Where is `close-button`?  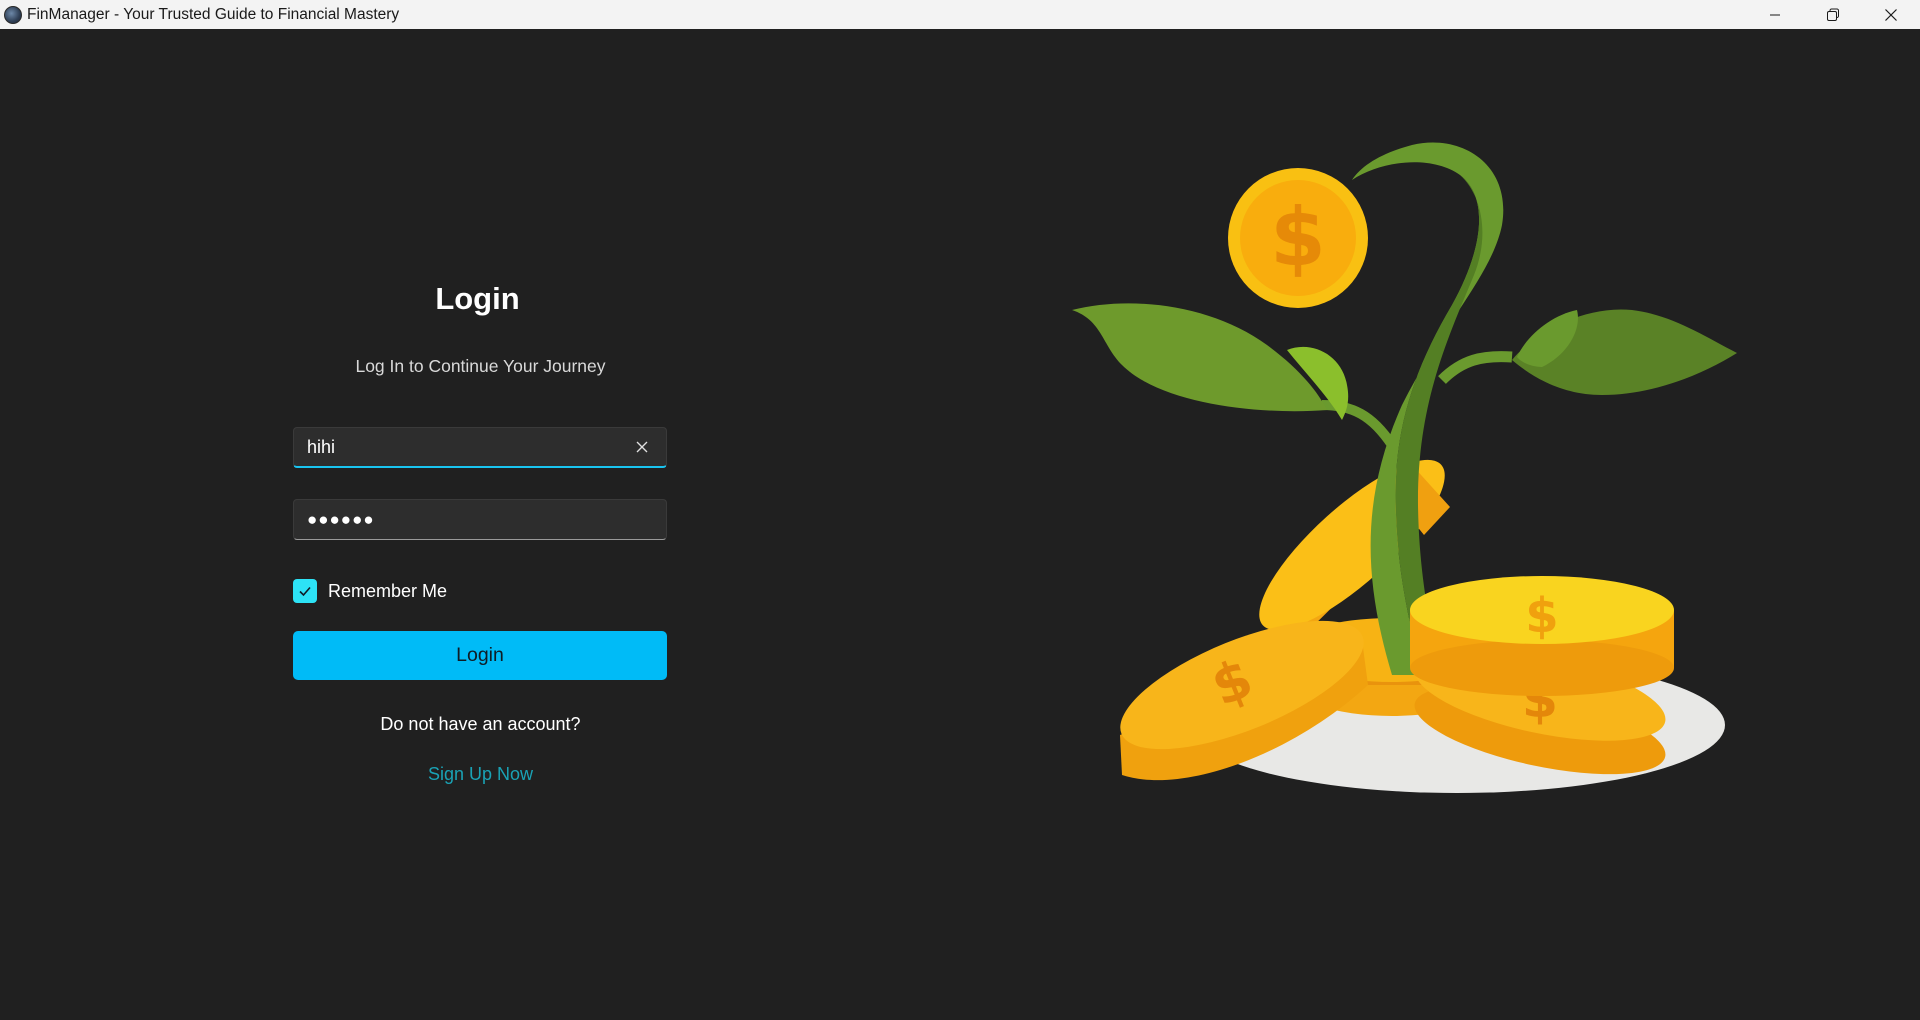 close-button is located at coordinates (1891, 14).